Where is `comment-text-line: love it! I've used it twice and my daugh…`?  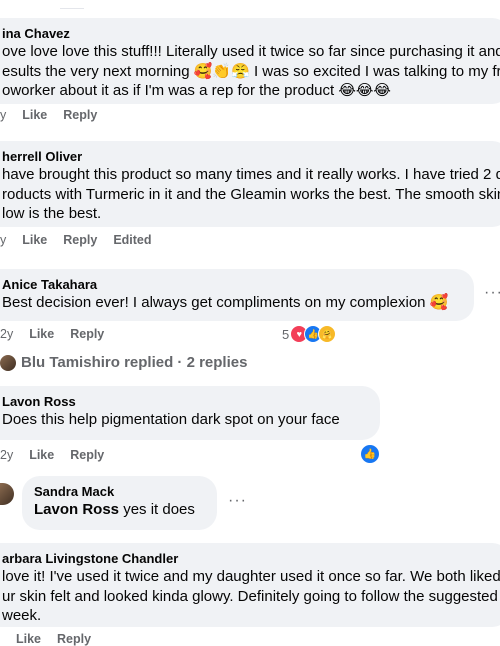
comment-text-line: love it! I've used it twice and my daugh… is located at coordinates (251, 576).